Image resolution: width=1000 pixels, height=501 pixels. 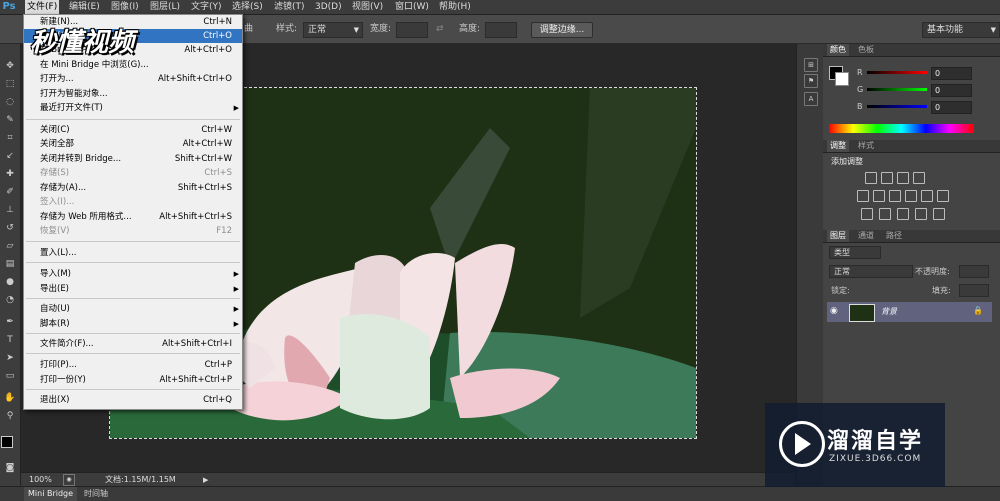 I want to click on history-panel-icon: ⊞, so click(x=811, y=65).